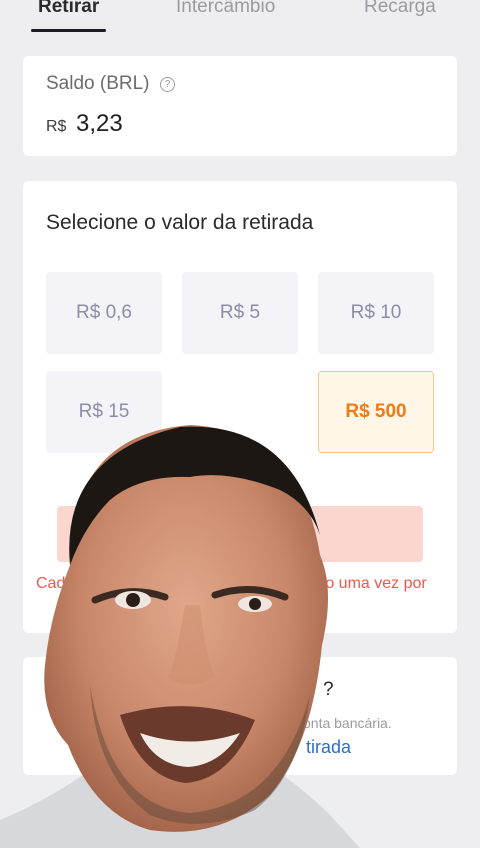 The width and height of the screenshot is (480, 848). What do you see at coordinates (104, 313) in the screenshot?
I see `amount-option-0-6: R$ 0,6` at bounding box center [104, 313].